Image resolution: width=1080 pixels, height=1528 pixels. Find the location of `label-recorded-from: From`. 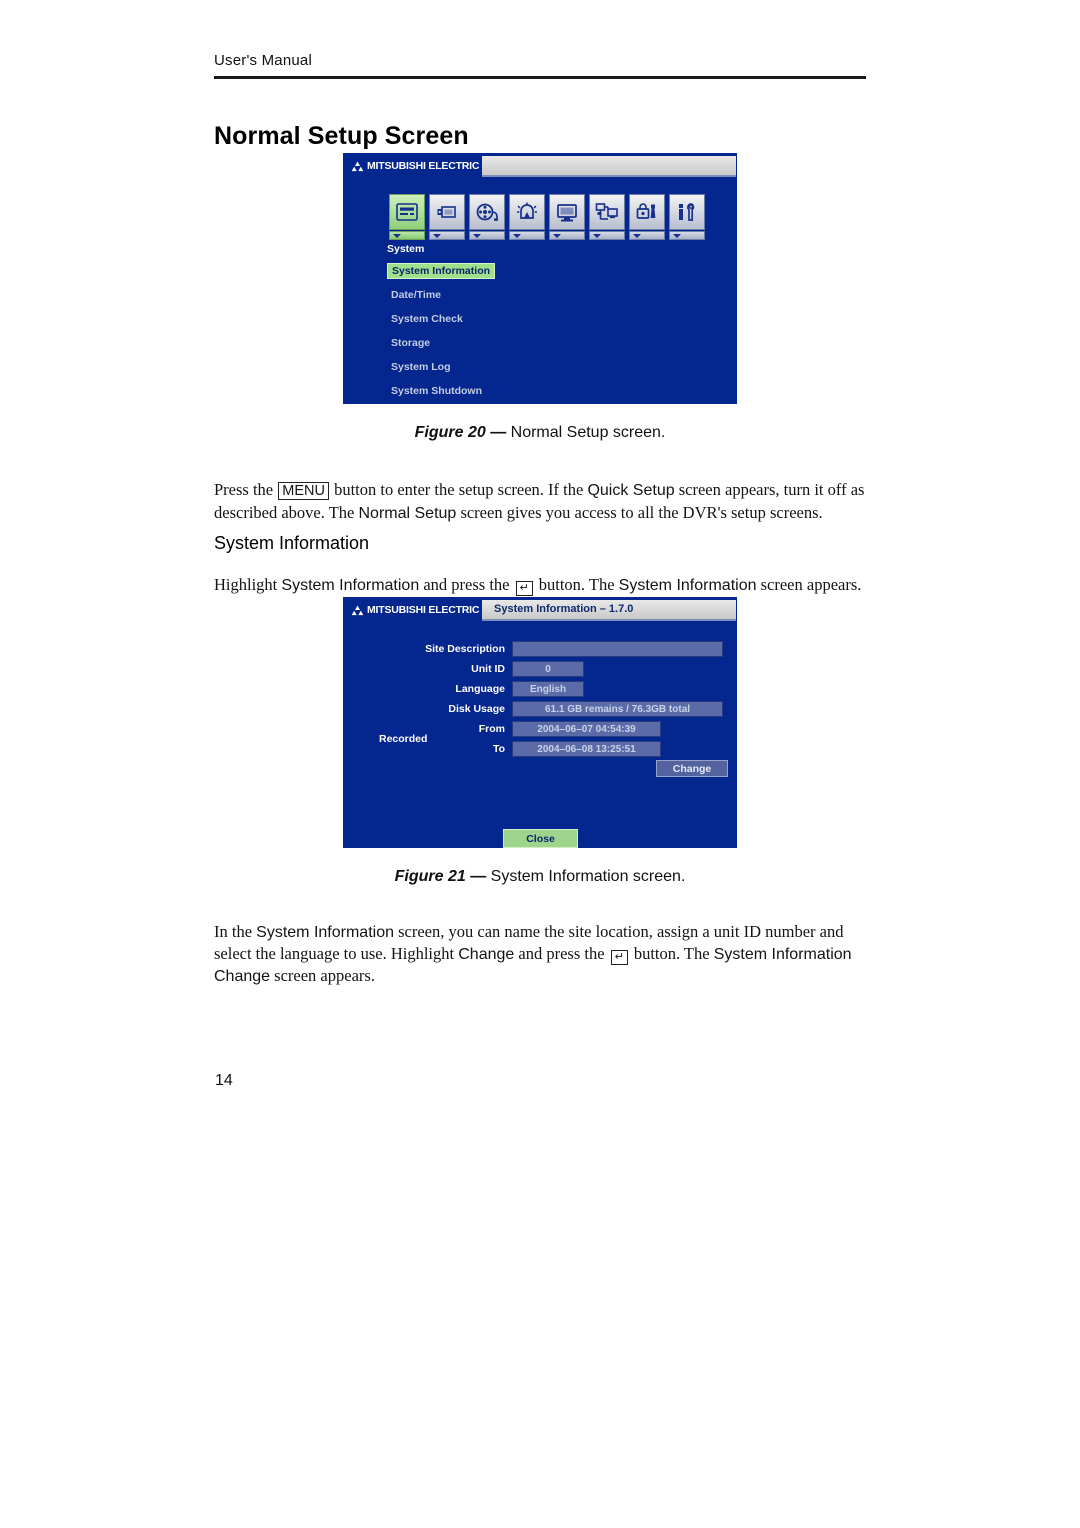

label-recorded-from: From is located at coordinates (491, 729).